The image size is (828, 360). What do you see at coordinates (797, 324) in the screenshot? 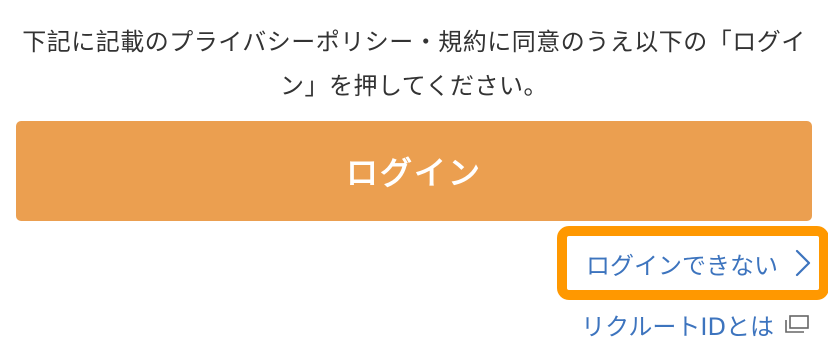
I see `external-window-icon` at bounding box center [797, 324].